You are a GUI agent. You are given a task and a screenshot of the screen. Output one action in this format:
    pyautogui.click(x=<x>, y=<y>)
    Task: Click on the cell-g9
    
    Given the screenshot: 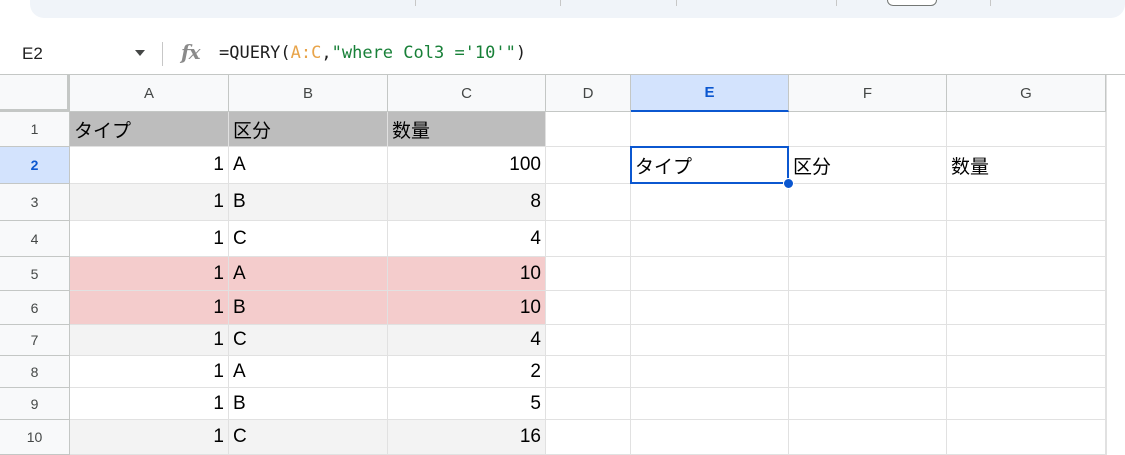 What is the action you would take?
    pyautogui.click(x=1026, y=404)
    